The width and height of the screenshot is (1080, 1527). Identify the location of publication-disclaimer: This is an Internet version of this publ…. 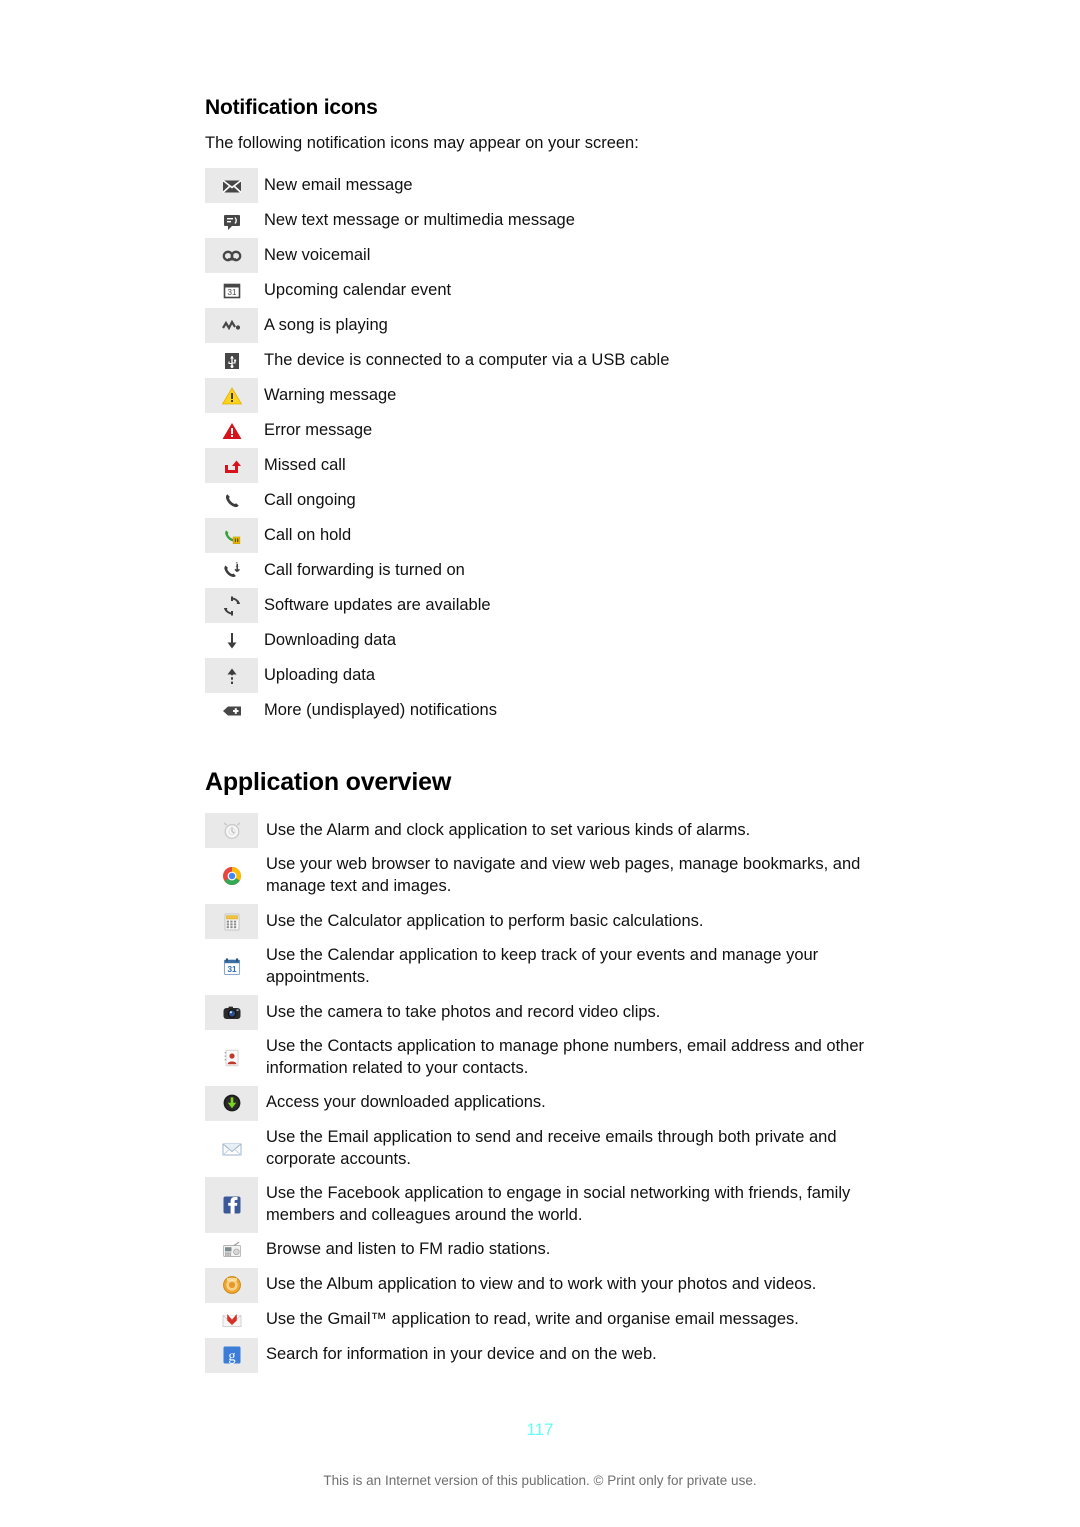
(540, 1480).